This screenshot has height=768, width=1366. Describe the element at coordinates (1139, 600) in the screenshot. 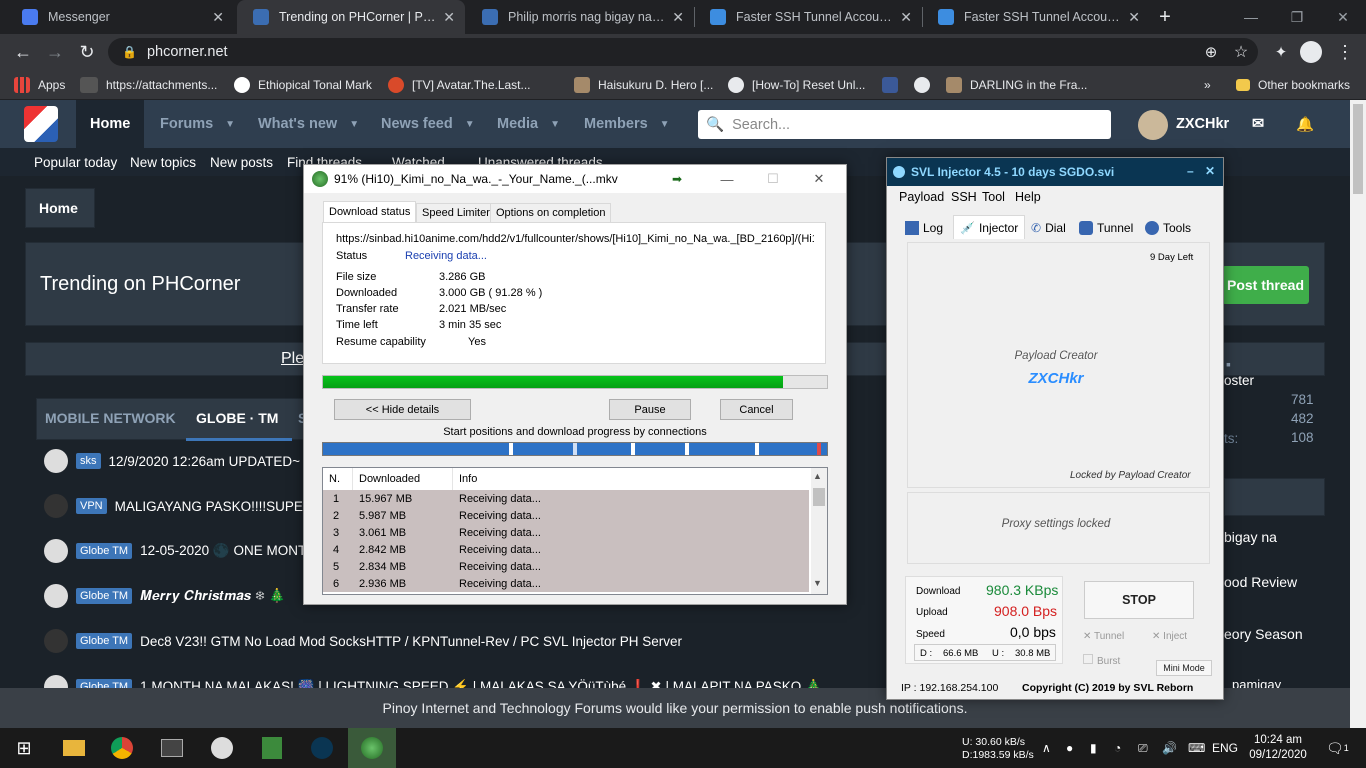

I see `stop-button: STOP` at that location.